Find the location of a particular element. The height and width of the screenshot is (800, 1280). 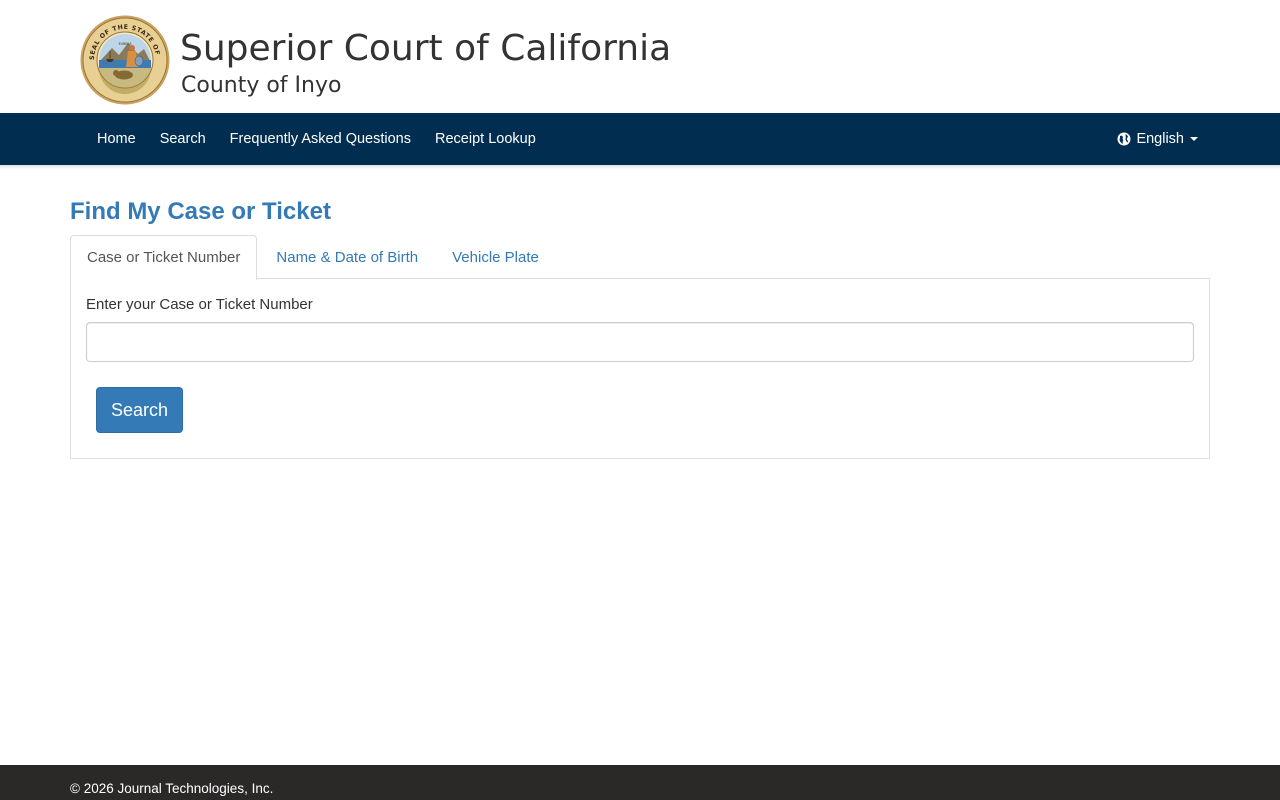

site-footer: © 2026 Journal Technologies, Inc. is located at coordinates (640, 782).